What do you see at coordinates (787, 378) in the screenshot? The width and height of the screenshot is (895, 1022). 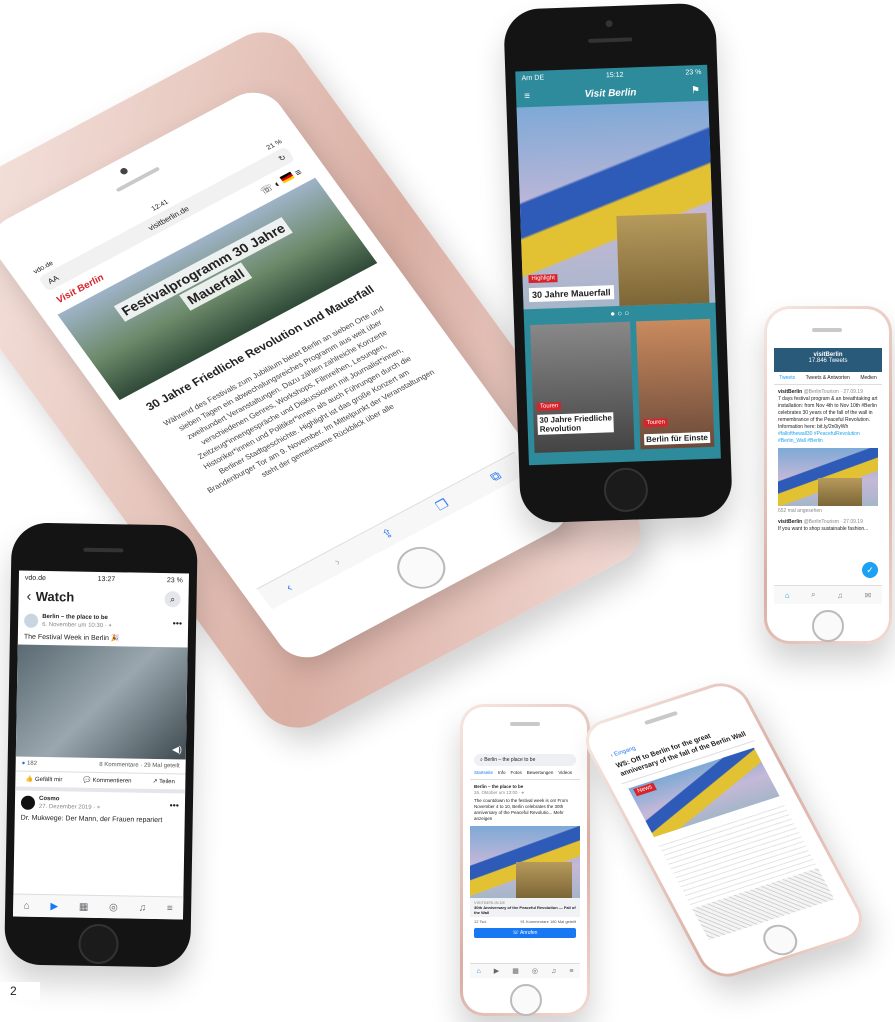 I see `tab-tweets: Tweets` at bounding box center [787, 378].